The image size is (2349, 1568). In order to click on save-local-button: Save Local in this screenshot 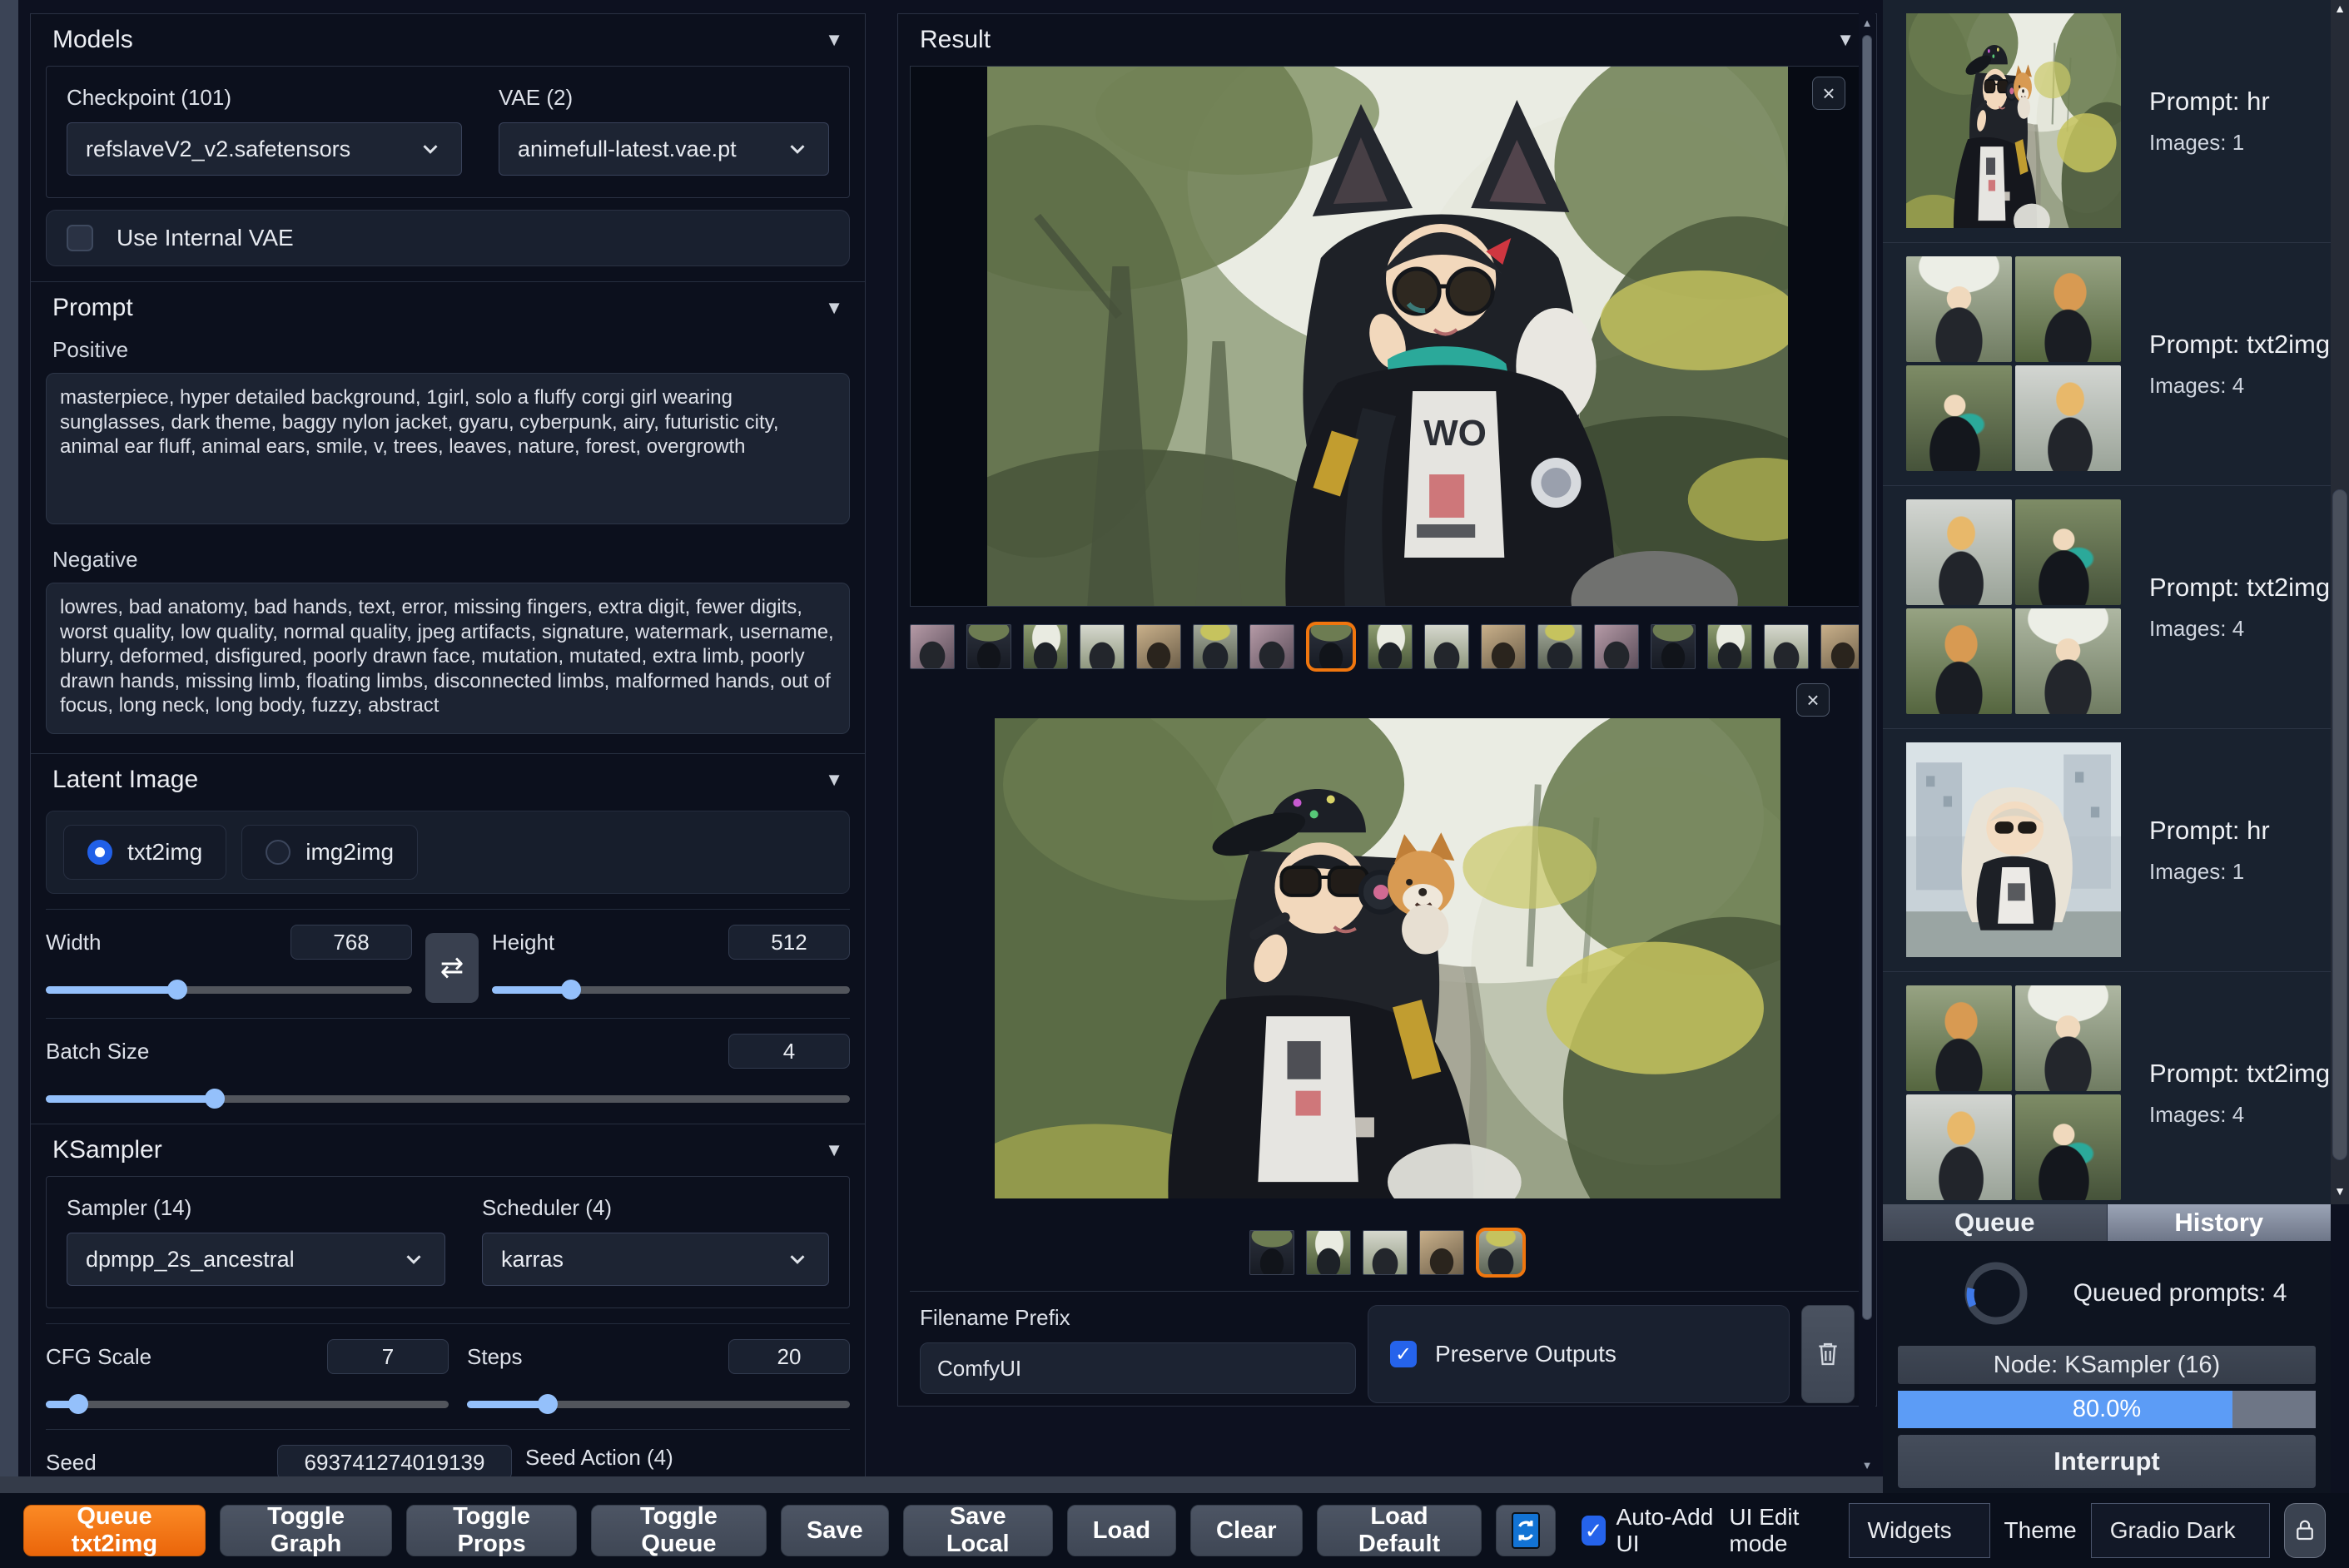, I will do `click(977, 1530)`.